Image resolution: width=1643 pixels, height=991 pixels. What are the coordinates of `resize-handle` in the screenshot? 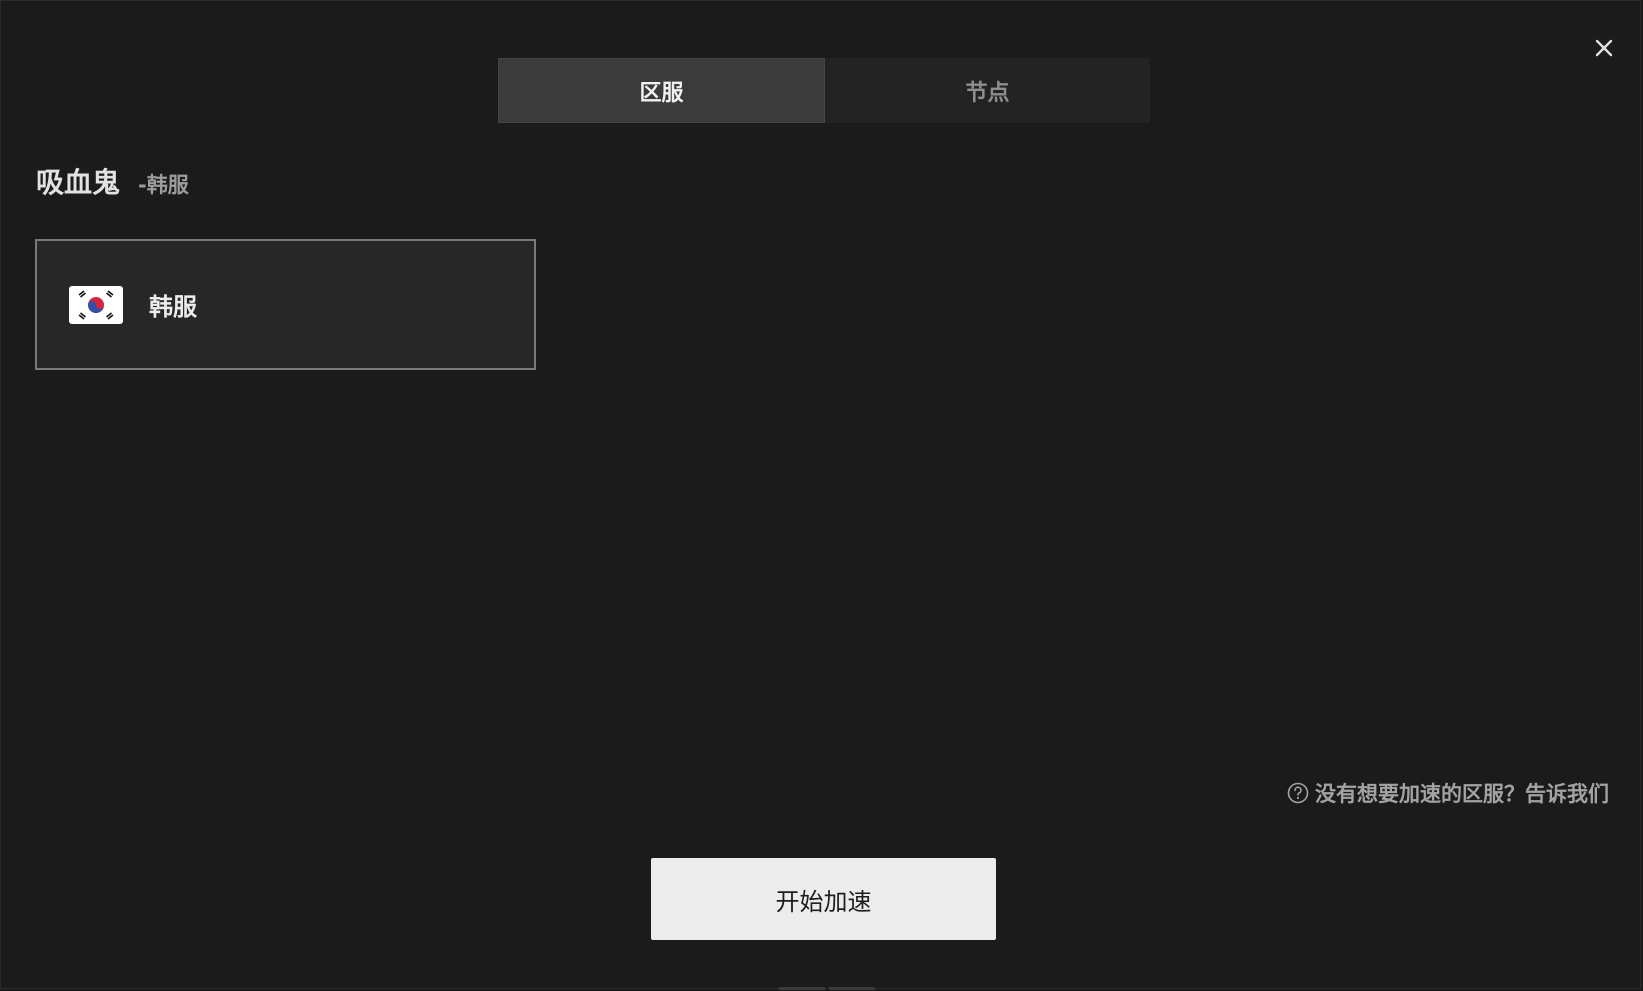 It's located at (827, 988).